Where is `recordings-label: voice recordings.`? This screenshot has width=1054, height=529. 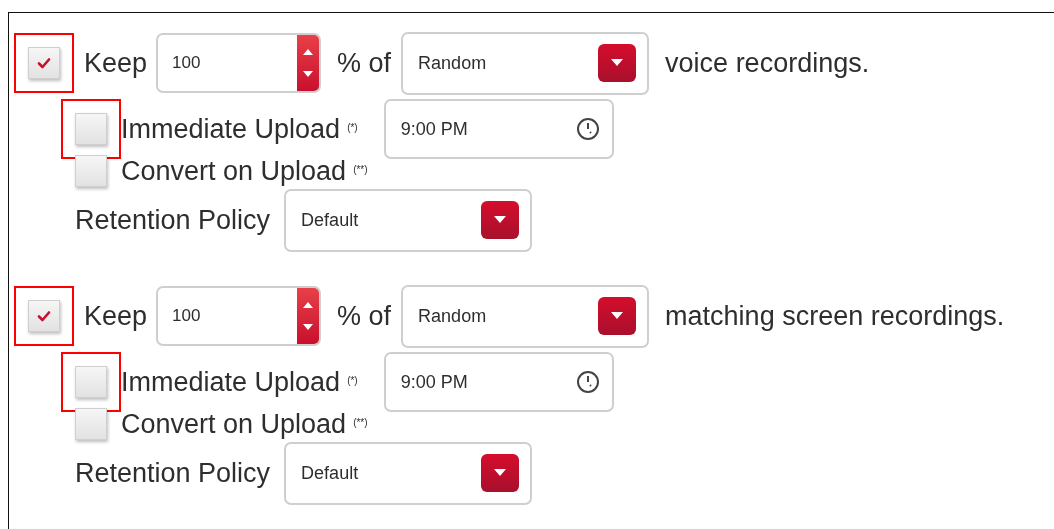 recordings-label: voice recordings. is located at coordinates (767, 63).